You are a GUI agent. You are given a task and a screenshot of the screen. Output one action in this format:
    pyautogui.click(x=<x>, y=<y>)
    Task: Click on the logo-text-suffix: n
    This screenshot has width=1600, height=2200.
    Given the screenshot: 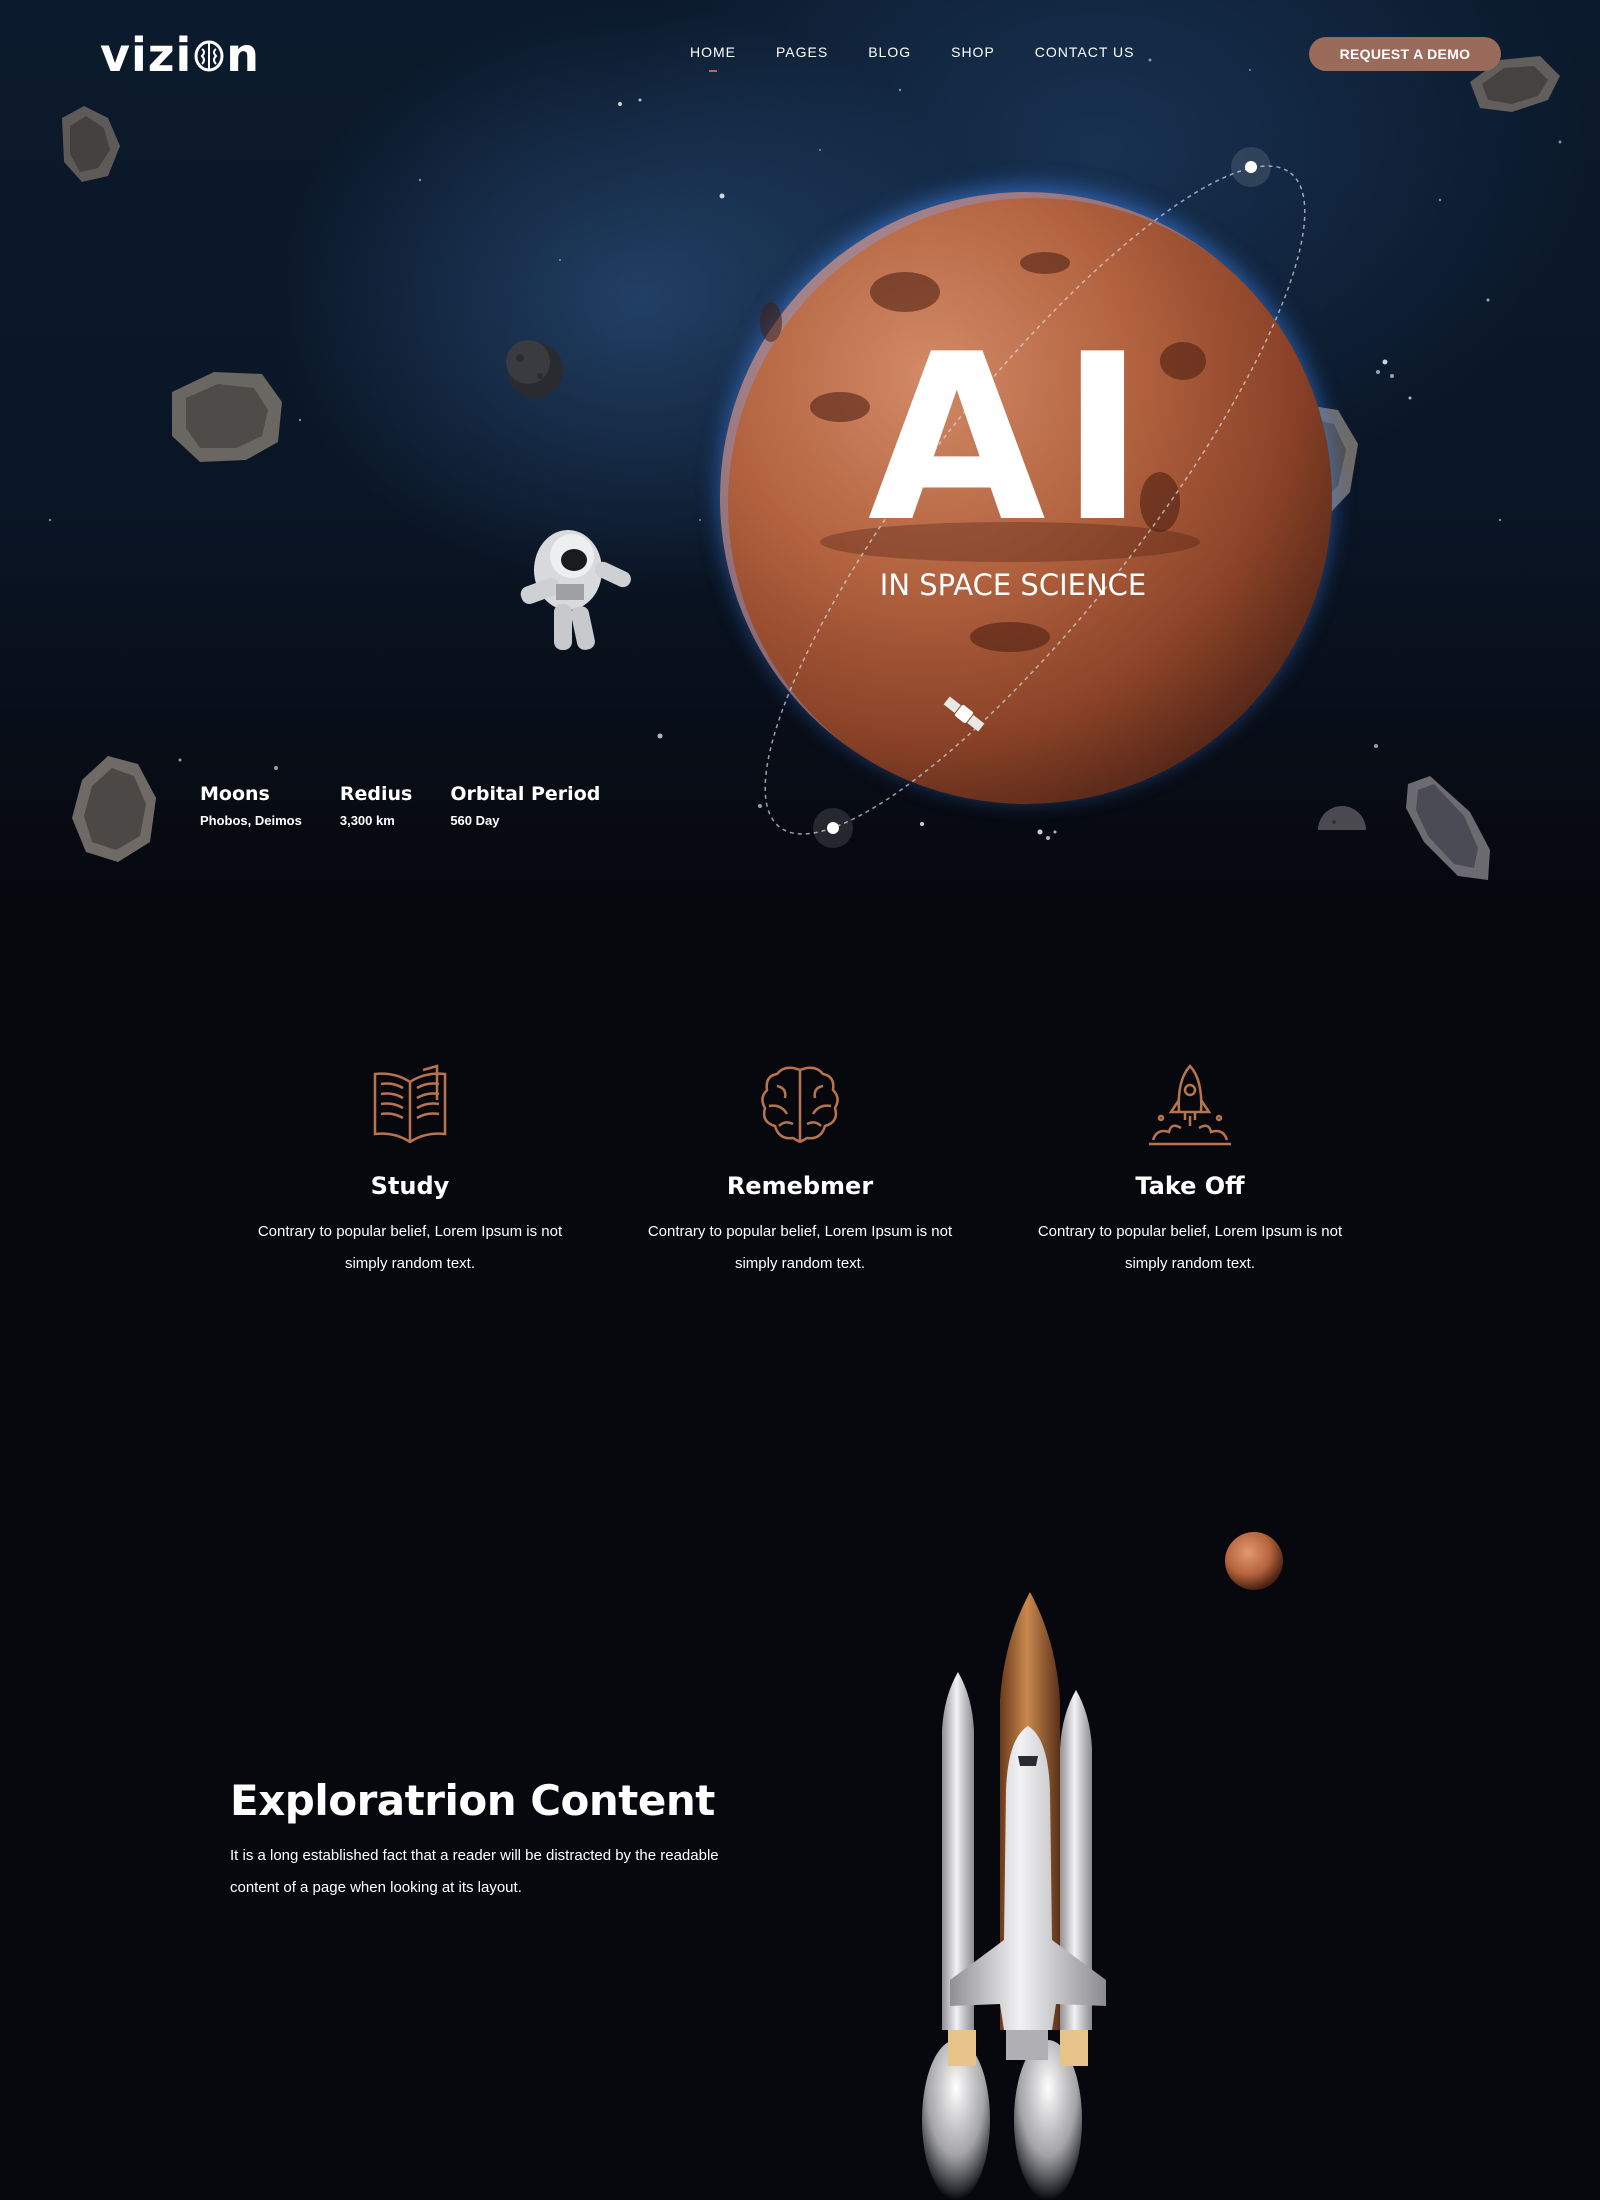 What is the action you would take?
    pyautogui.click(x=243, y=55)
    